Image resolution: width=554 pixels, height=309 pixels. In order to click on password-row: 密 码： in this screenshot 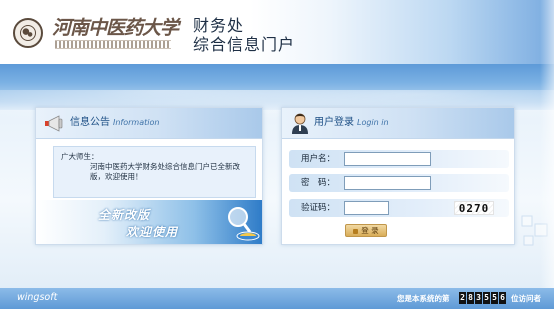, I will do `click(399, 183)`.